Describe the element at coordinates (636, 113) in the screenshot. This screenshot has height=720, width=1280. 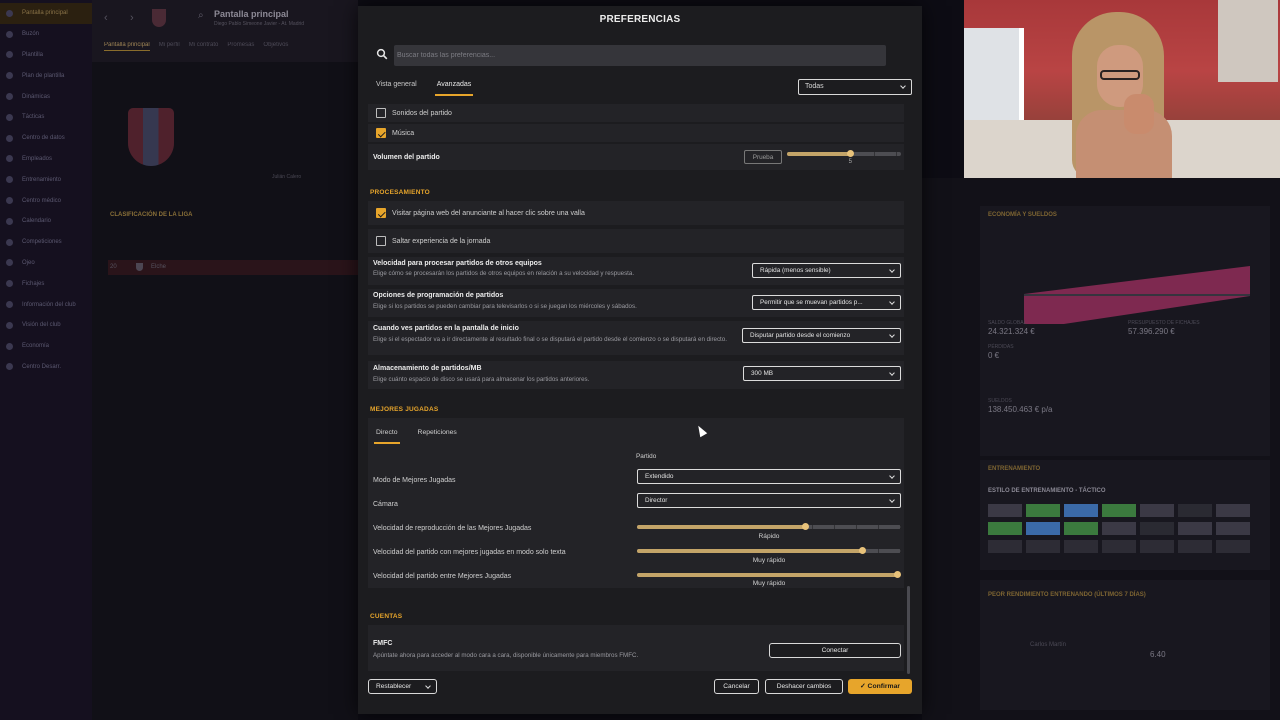
I see `match-sounds-row: Sonidos del partido` at that location.